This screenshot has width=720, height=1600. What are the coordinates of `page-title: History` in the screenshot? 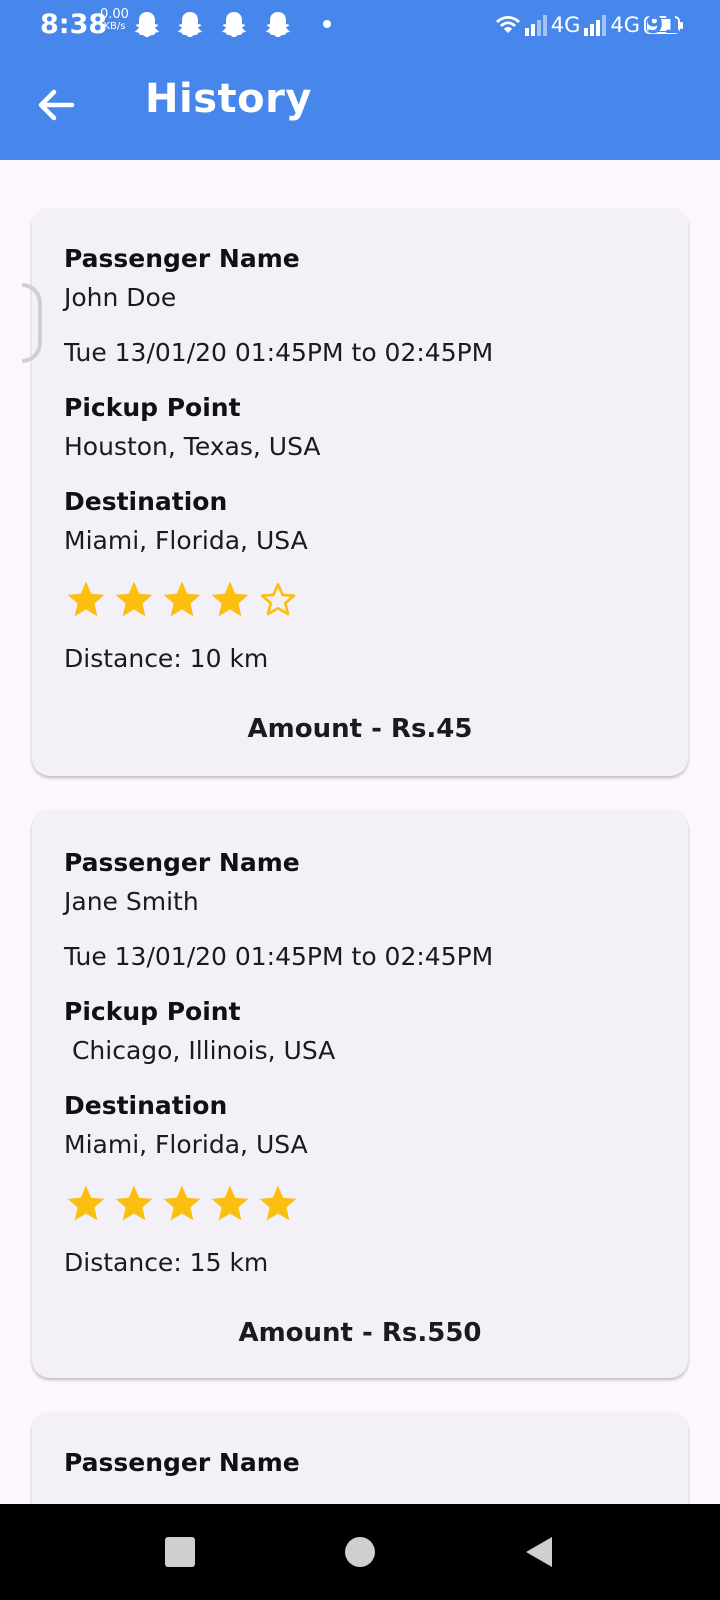 It's located at (228, 99).